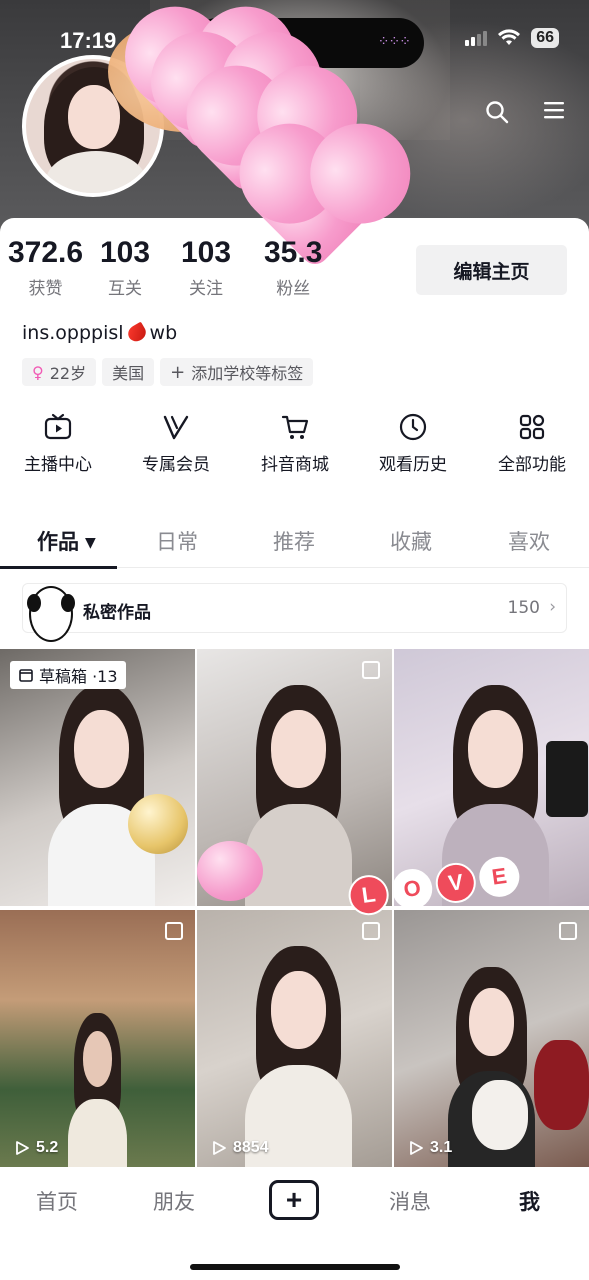  I want to click on drafts-box-icon, so click(26, 675).